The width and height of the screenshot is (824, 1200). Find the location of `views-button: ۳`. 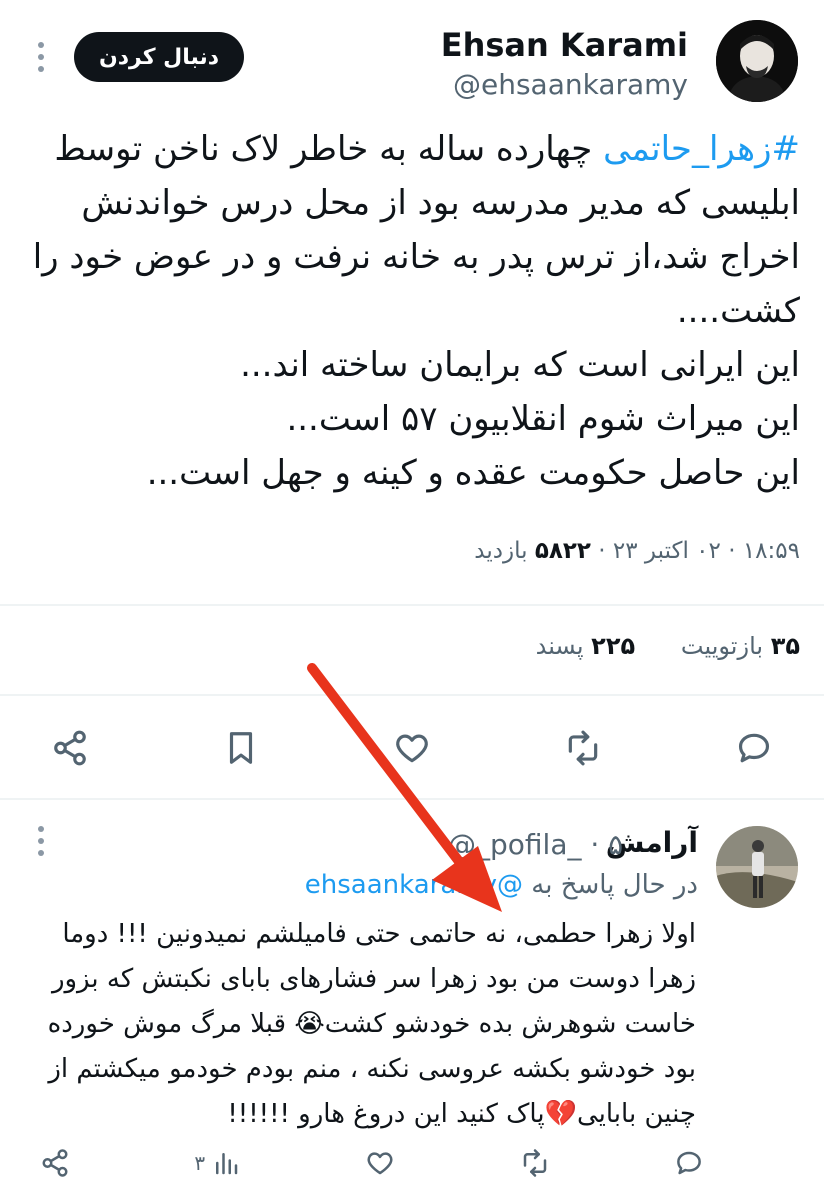

views-button: ۳ is located at coordinates (217, 1163).